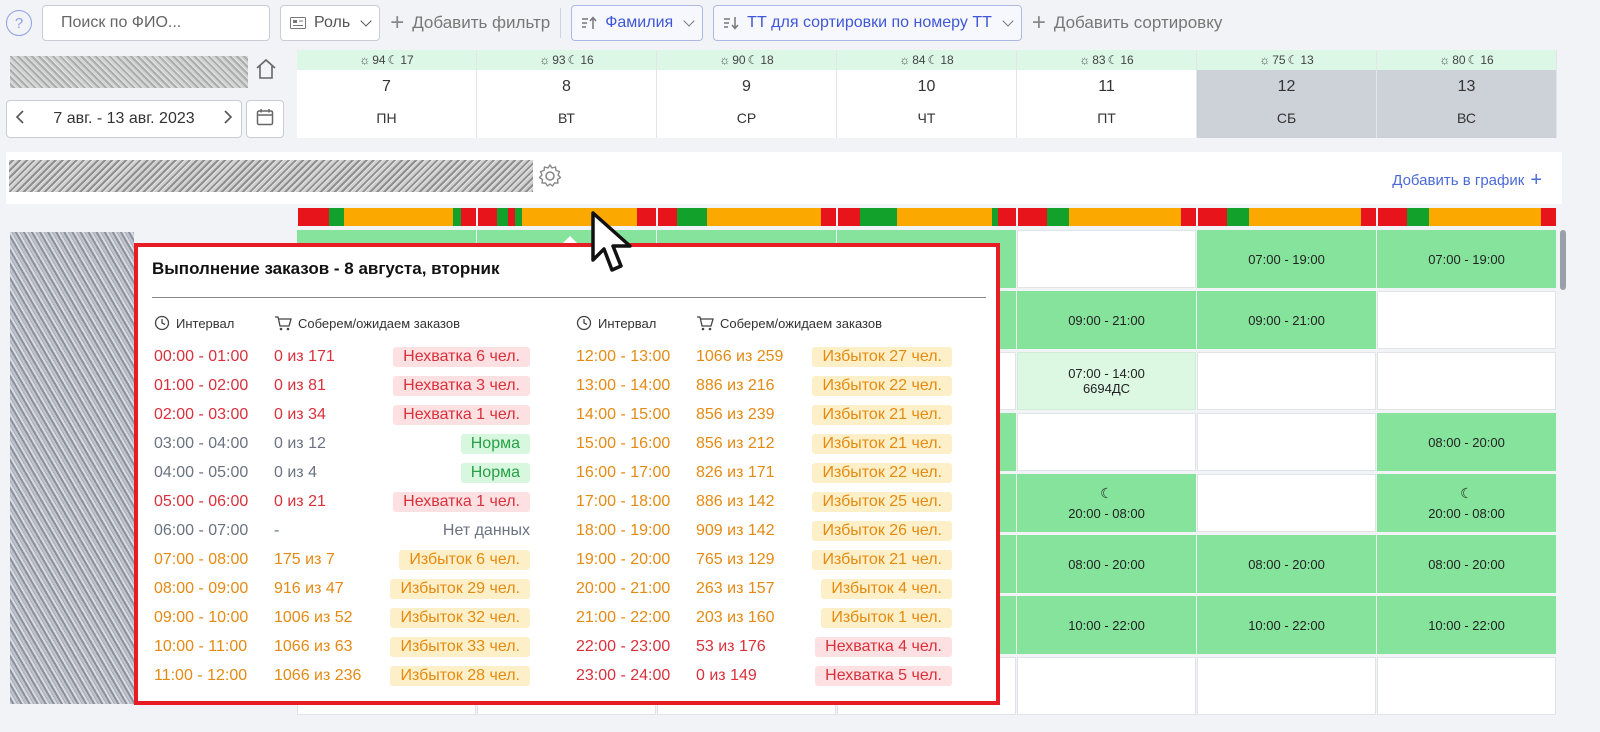 This screenshot has width=1600, height=732. I want to click on home-icon, so click(266, 71).